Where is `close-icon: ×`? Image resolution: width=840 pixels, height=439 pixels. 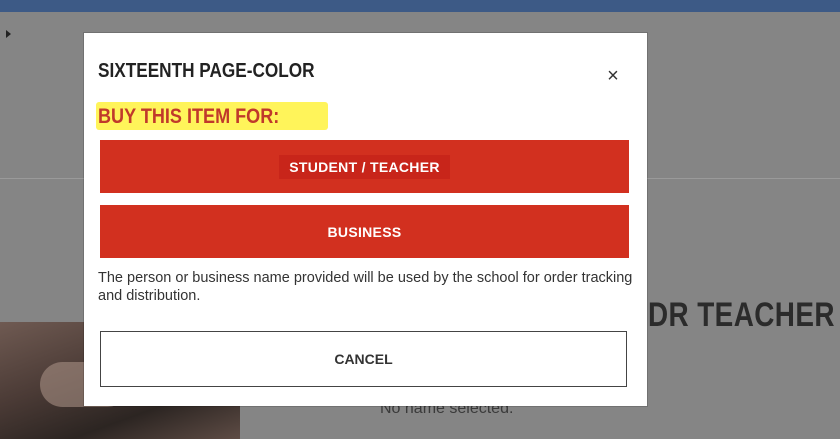
close-icon: × is located at coordinates (613, 76).